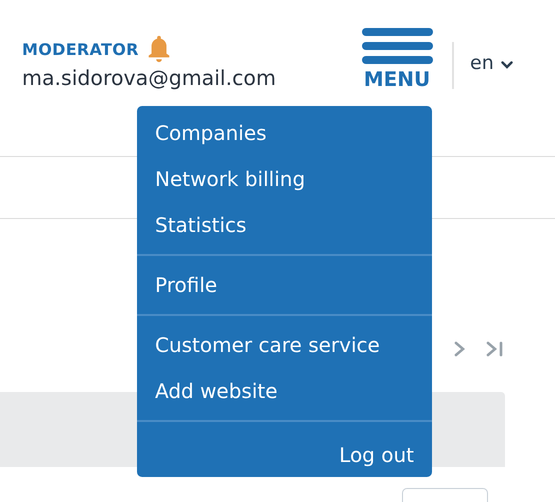  I want to click on menu-item: Customer care service, so click(284, 345).